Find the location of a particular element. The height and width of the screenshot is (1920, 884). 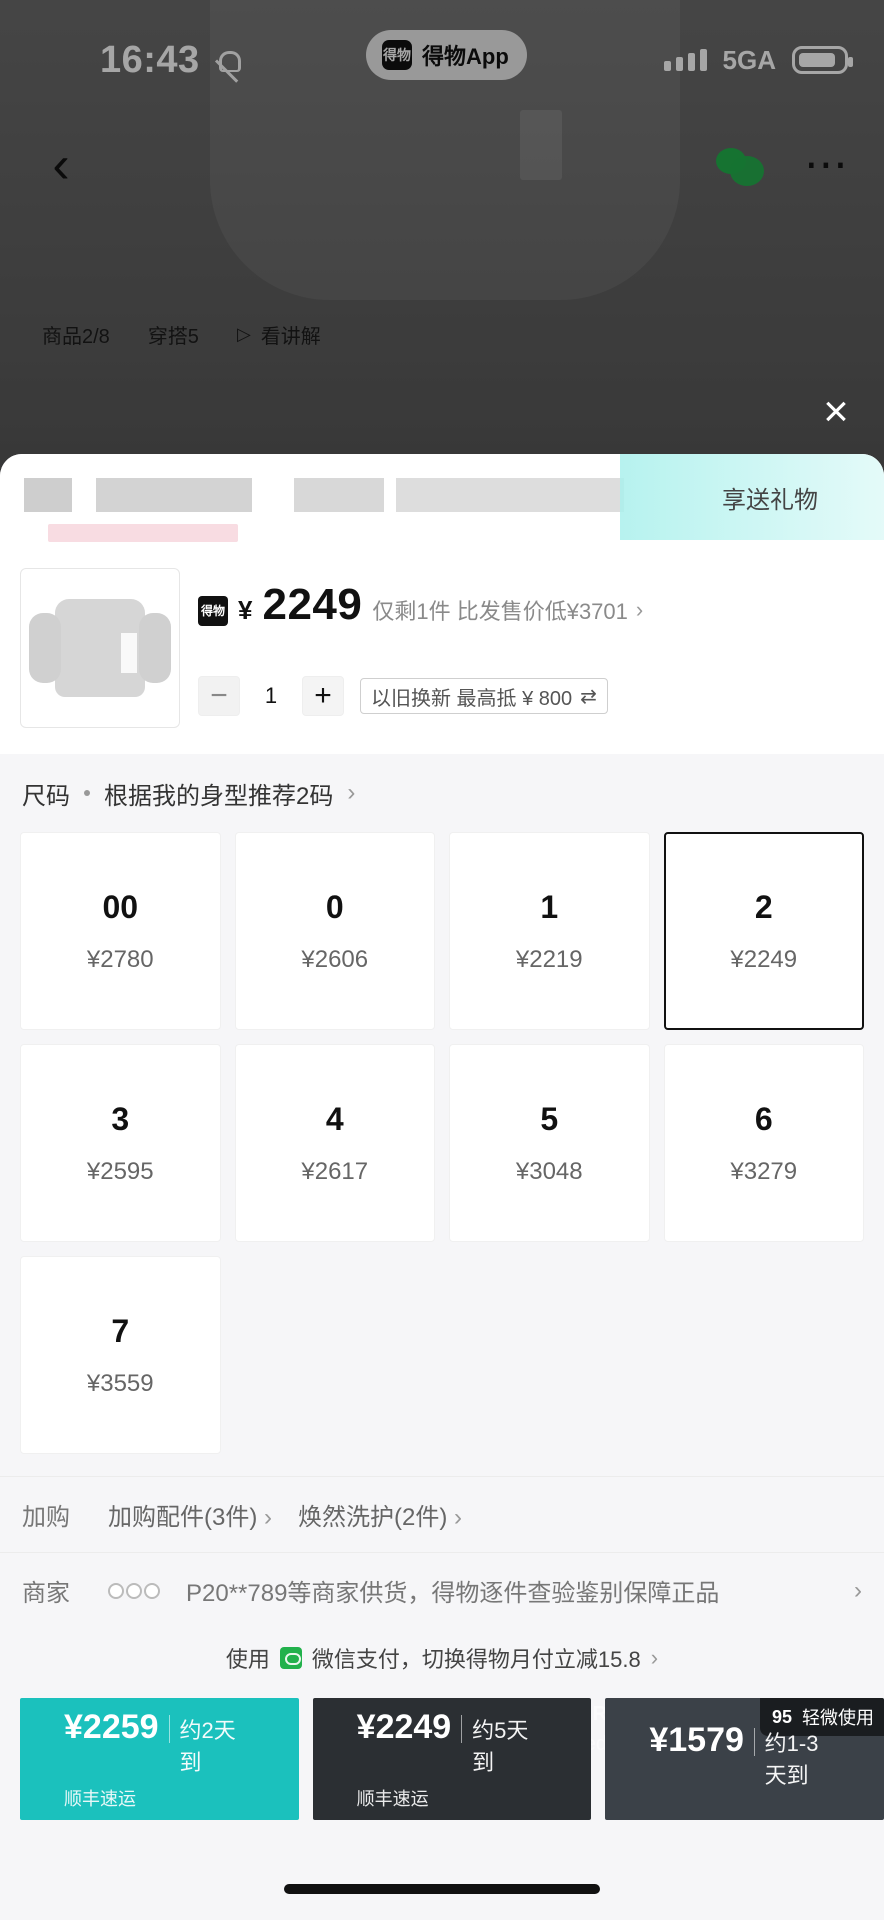

merchant-label: 商家 is located at coordinates (46, 1593).